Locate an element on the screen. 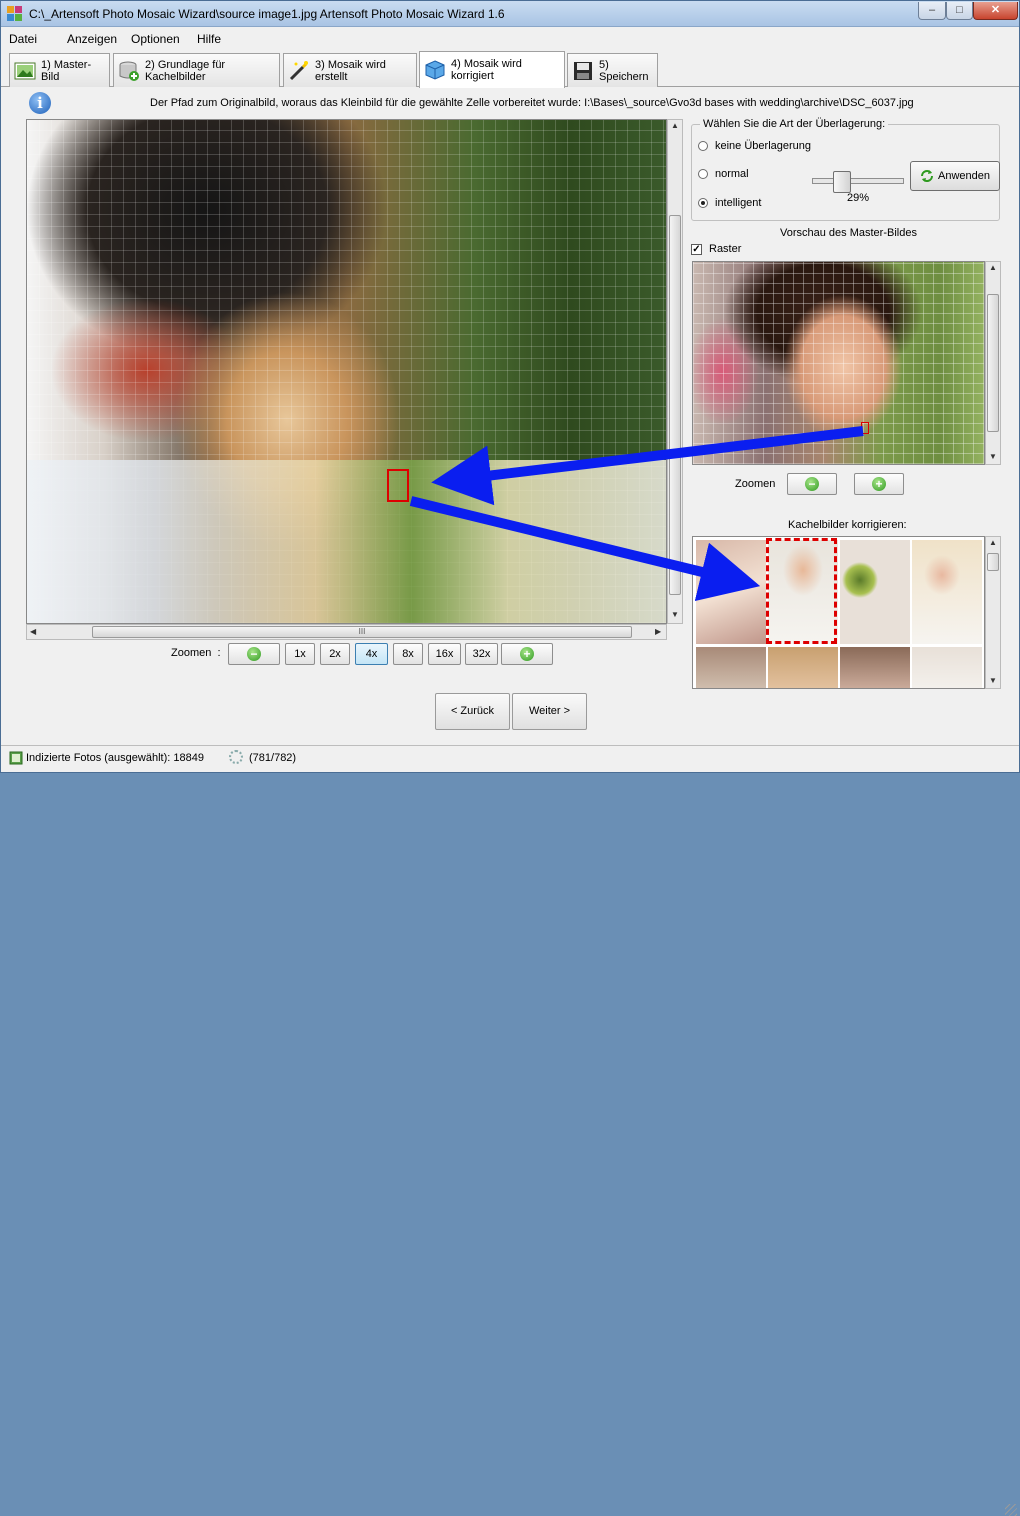  slider-value: 29% is located at coordinates (858, 198).